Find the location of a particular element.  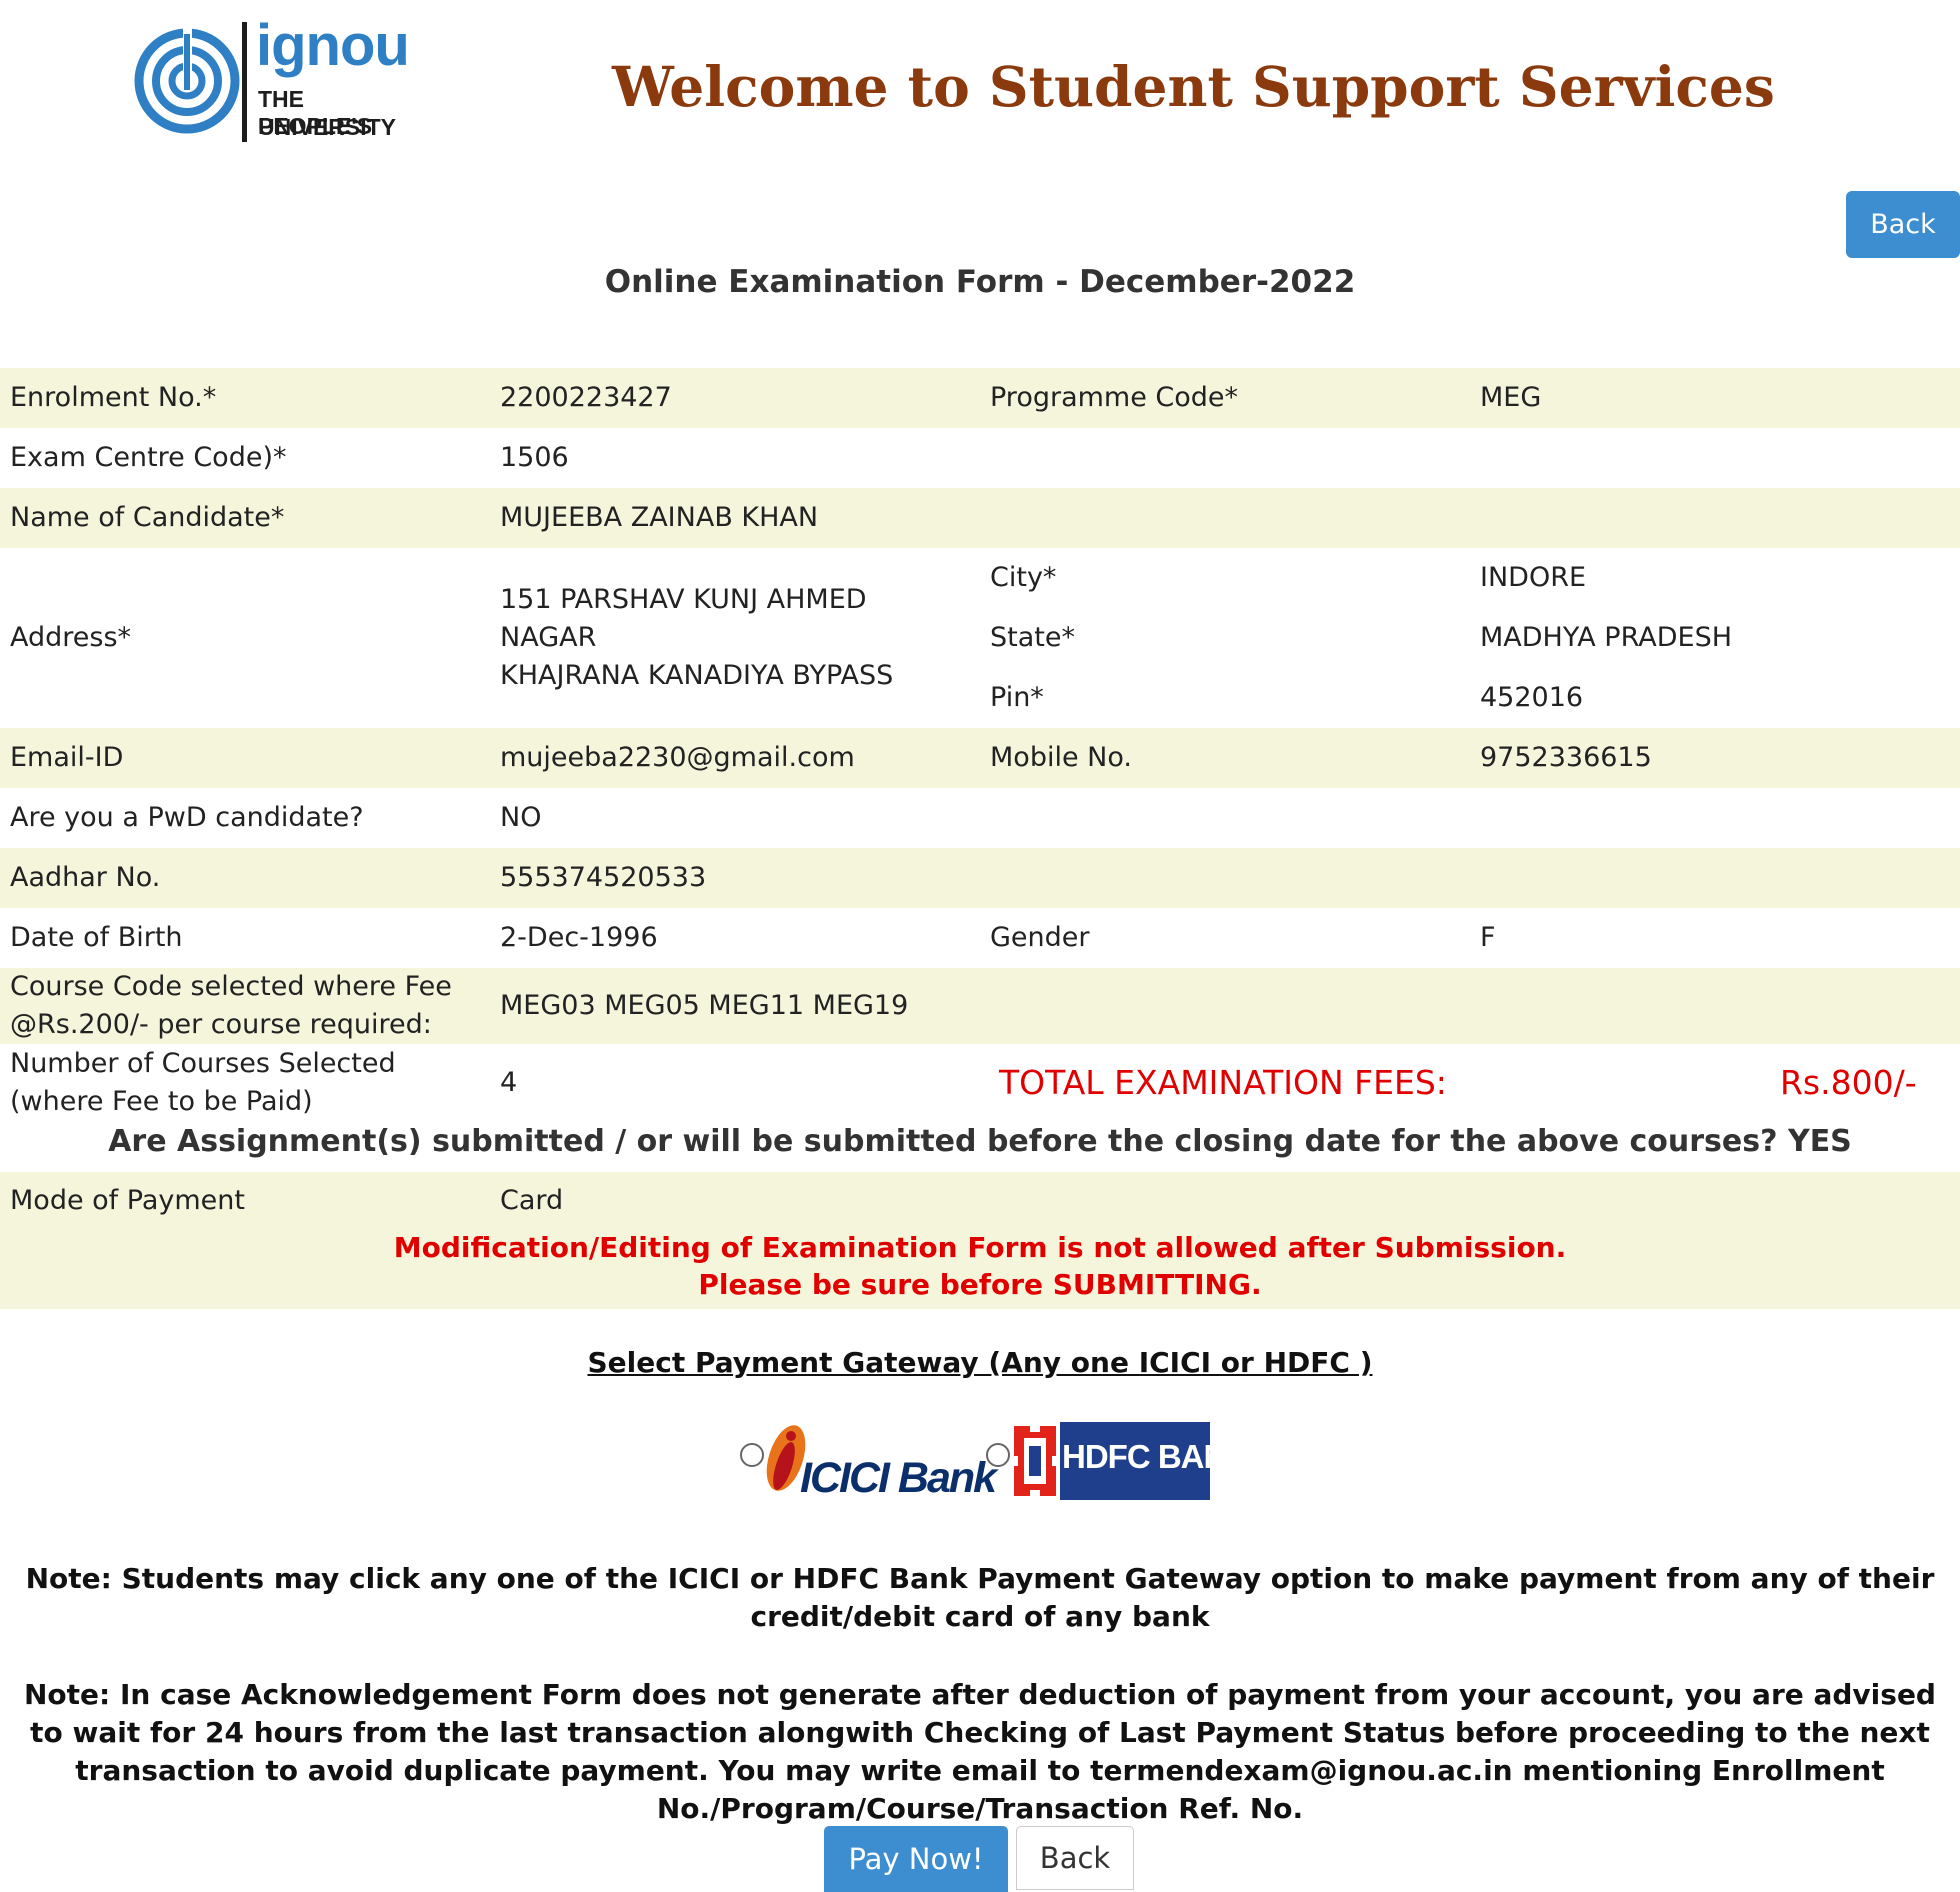

state-label: State* is located at coordinates (1032, 637).